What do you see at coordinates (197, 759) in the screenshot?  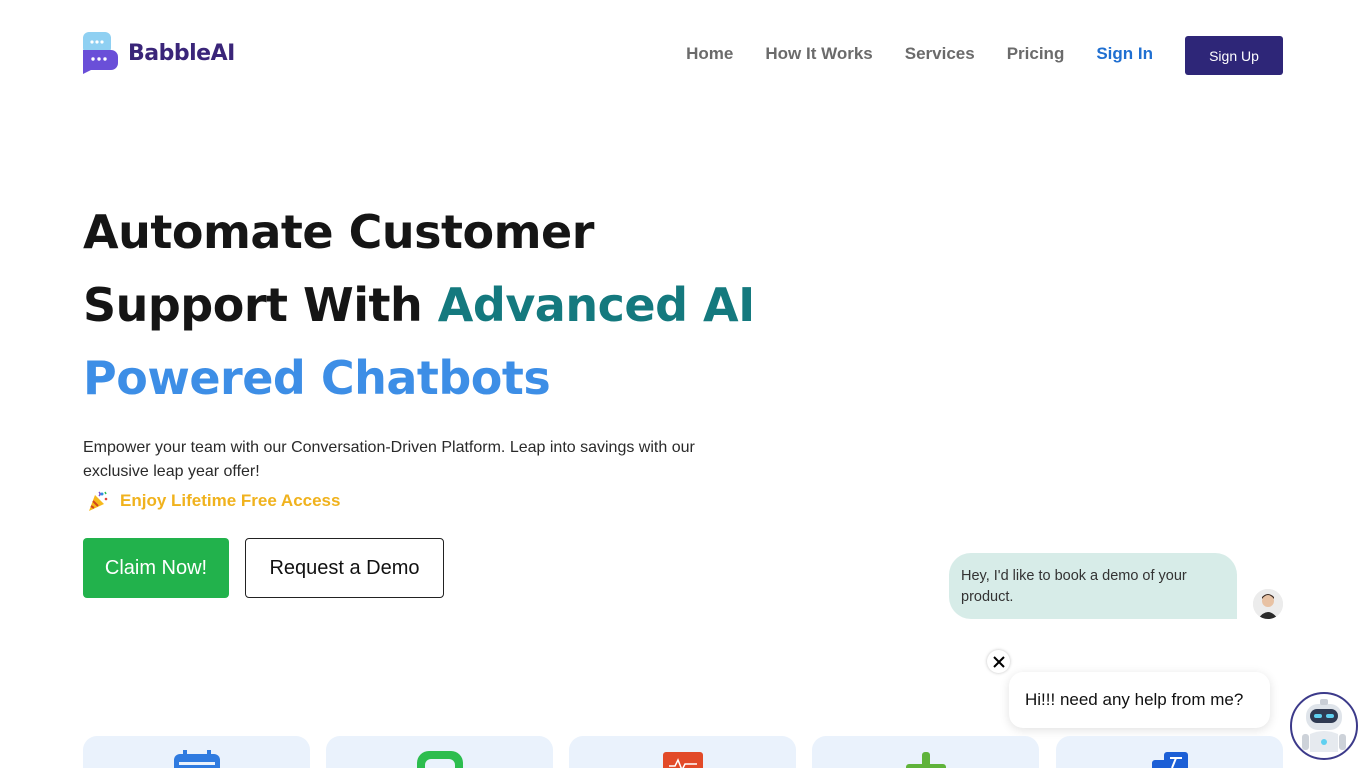 I see `calendar-icon` at bounding box center [197, 759].